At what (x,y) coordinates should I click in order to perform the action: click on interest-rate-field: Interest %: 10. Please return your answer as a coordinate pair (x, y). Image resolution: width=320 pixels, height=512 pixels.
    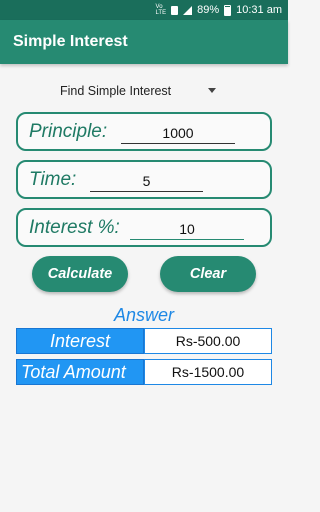
    Looking at the image, I should click on (144, 227).